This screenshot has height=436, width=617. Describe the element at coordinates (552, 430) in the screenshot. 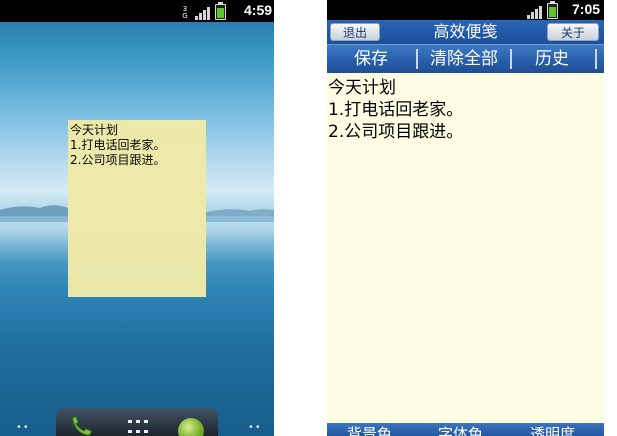

I see `transparency-button: 透明度` at that location.